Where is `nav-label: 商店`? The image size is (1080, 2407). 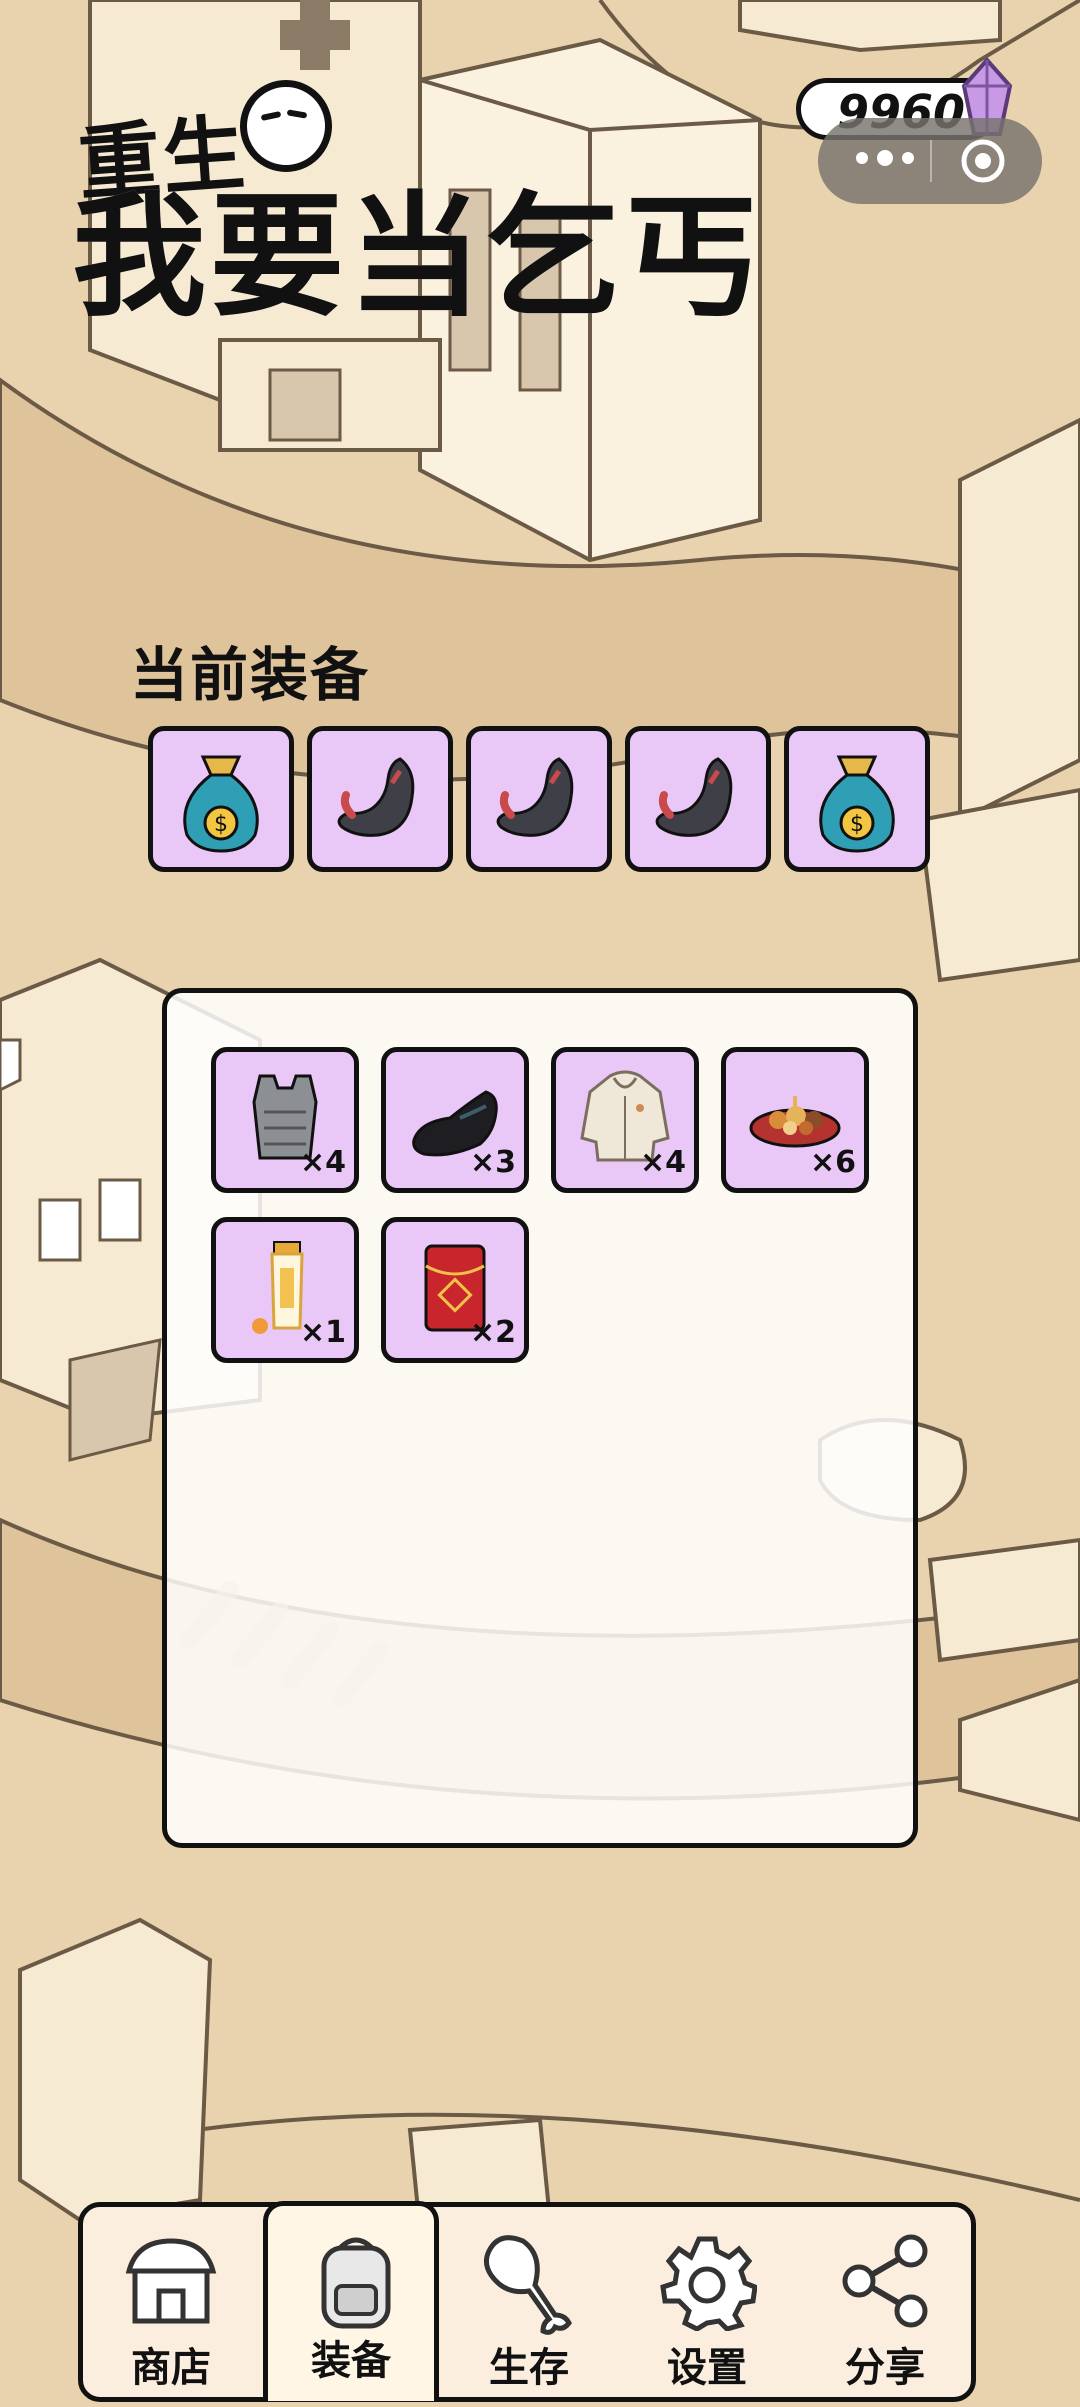
nav-label: 商店 is located at coordinates (171, 2368).